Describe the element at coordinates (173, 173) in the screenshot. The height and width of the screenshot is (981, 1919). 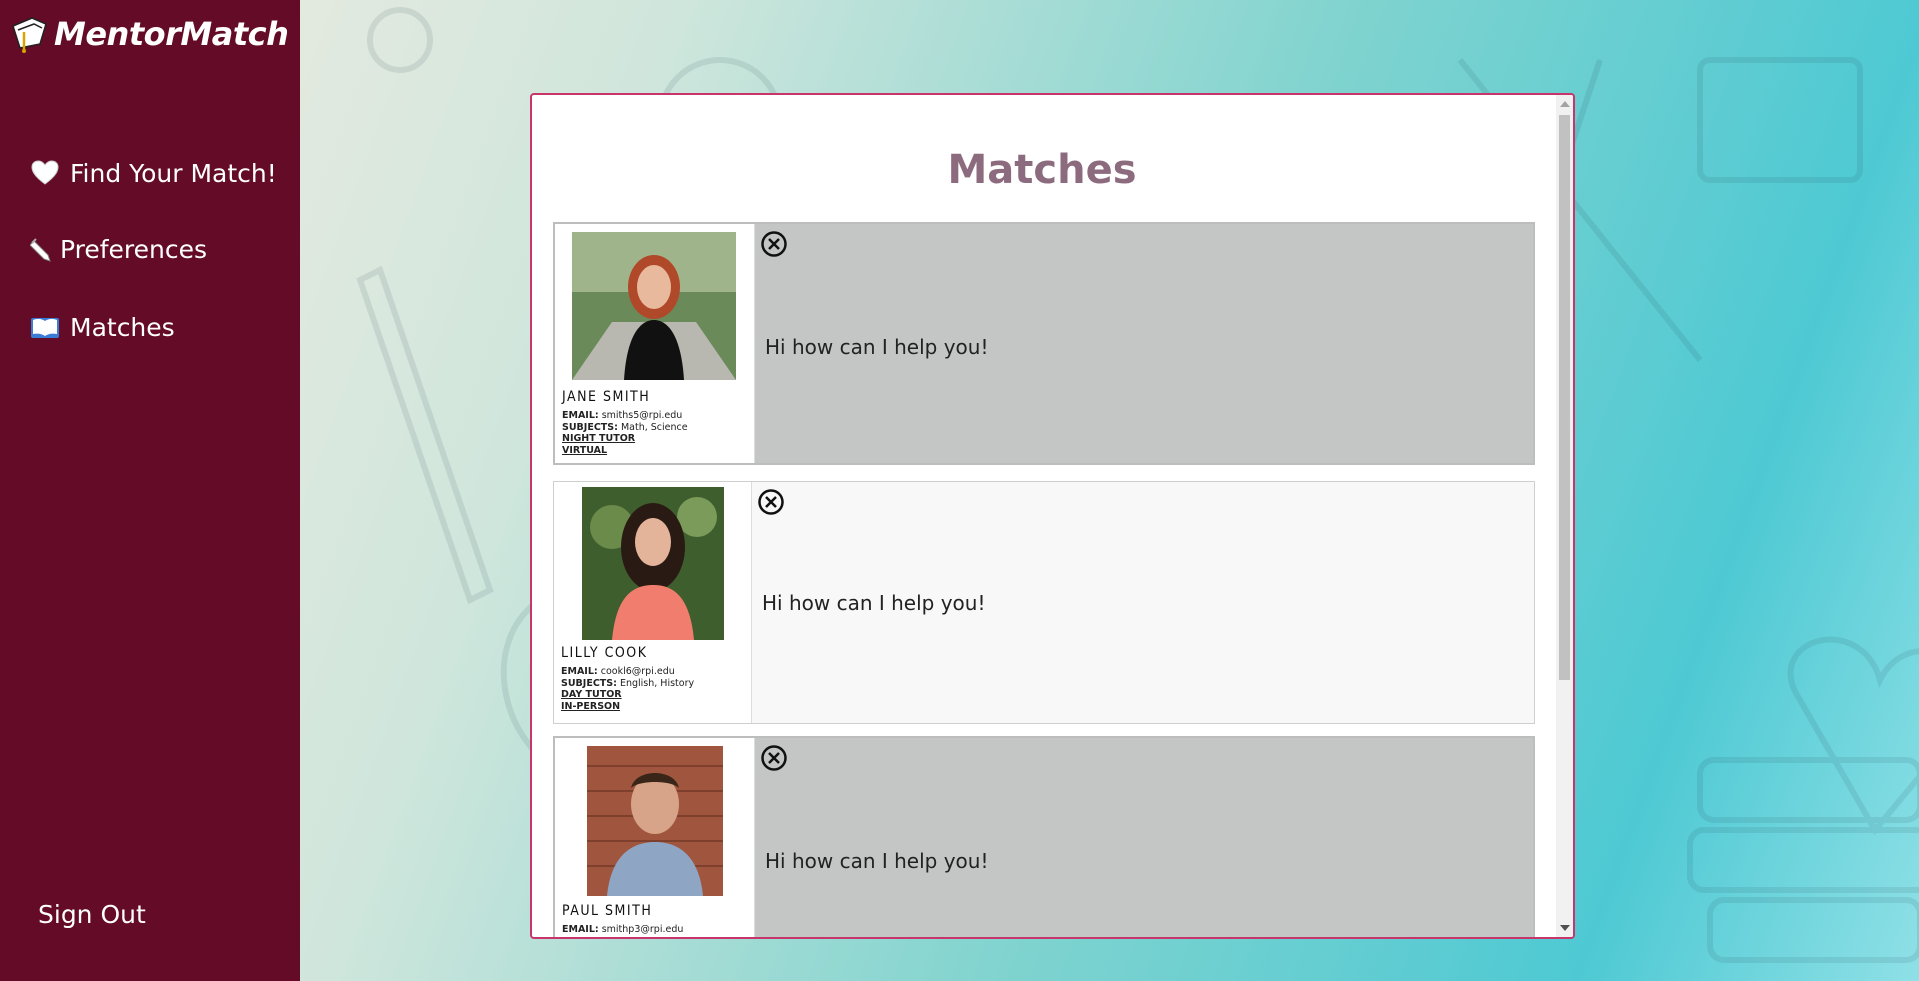
I see `nav-label-find-your-match: Find Your Match!` at that location.